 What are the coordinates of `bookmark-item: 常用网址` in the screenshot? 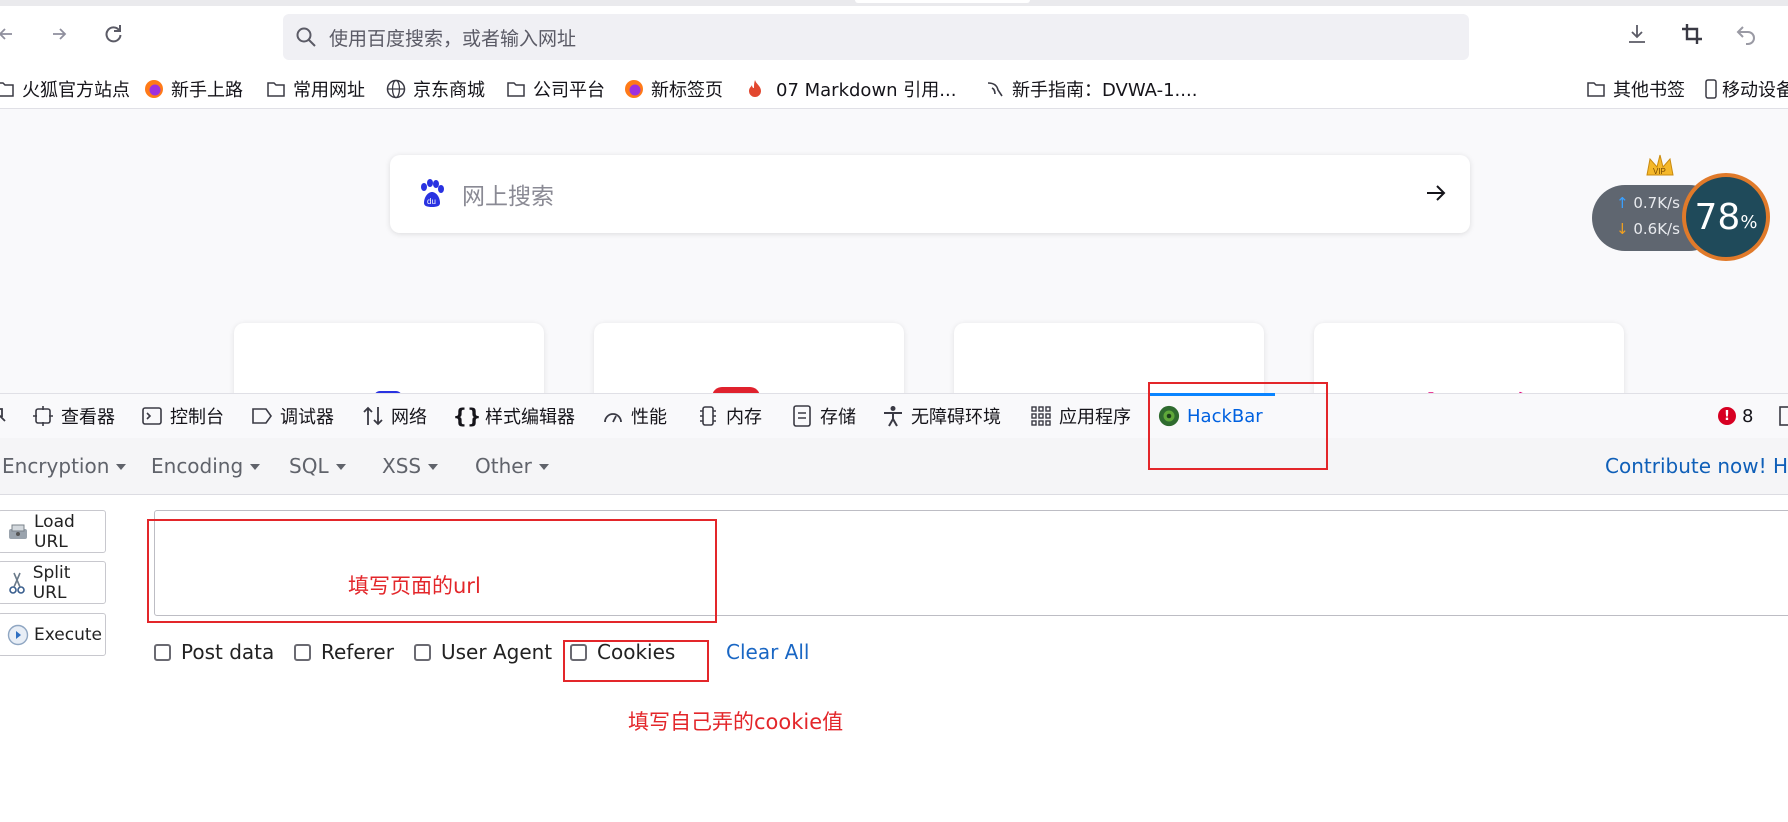 It's located at (315, 89).